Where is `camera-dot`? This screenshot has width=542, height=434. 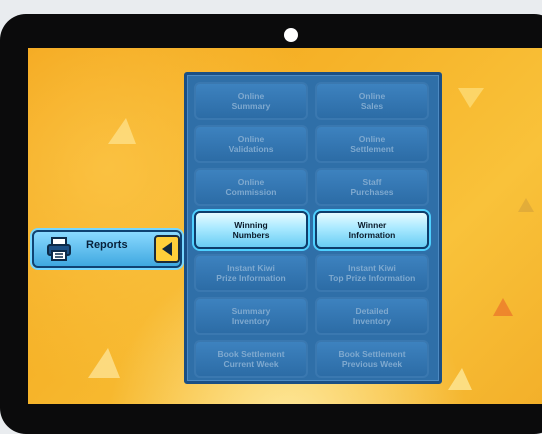
camera-dot is located at coordinates (291, 35).